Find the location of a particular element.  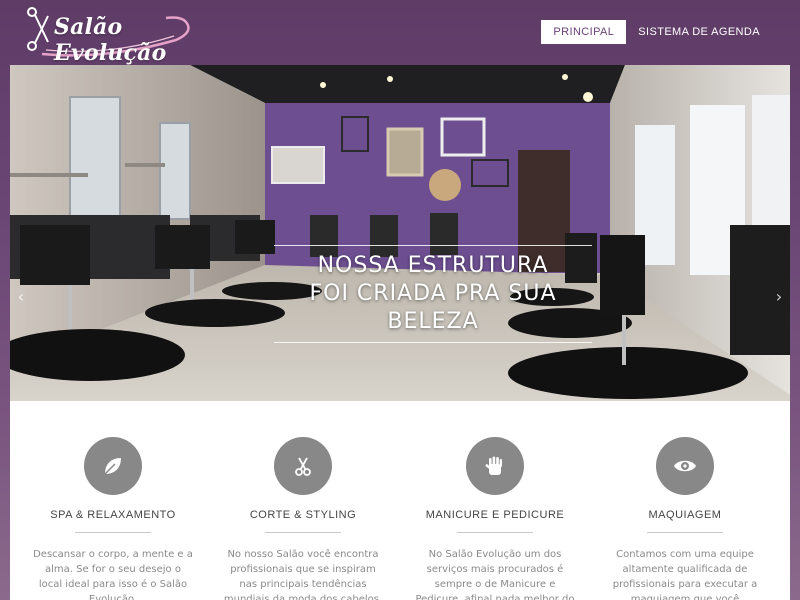

hand-icon is located at coordinates (495, 466).